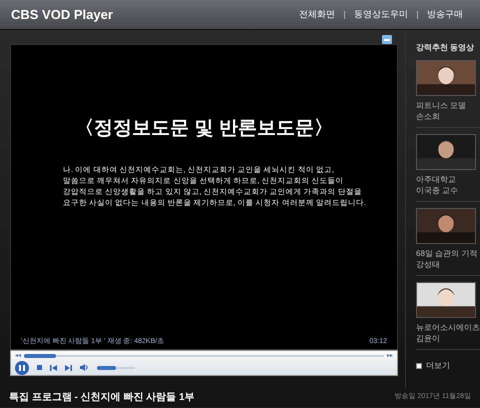  I want to click on speaker-name: 강성태, so click(448, 264).